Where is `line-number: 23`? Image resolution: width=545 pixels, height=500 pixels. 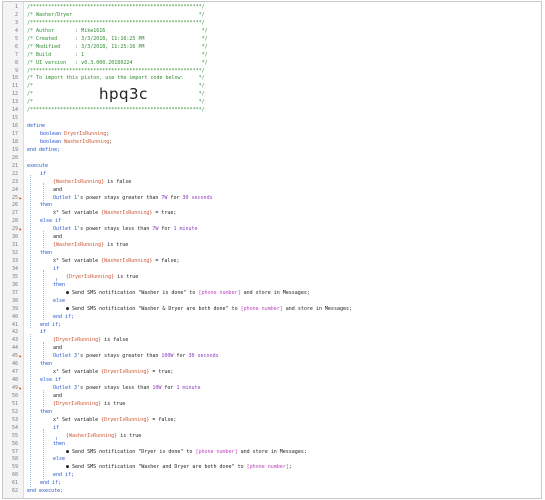 line-number: 23 is located at coordinates (14, 181).